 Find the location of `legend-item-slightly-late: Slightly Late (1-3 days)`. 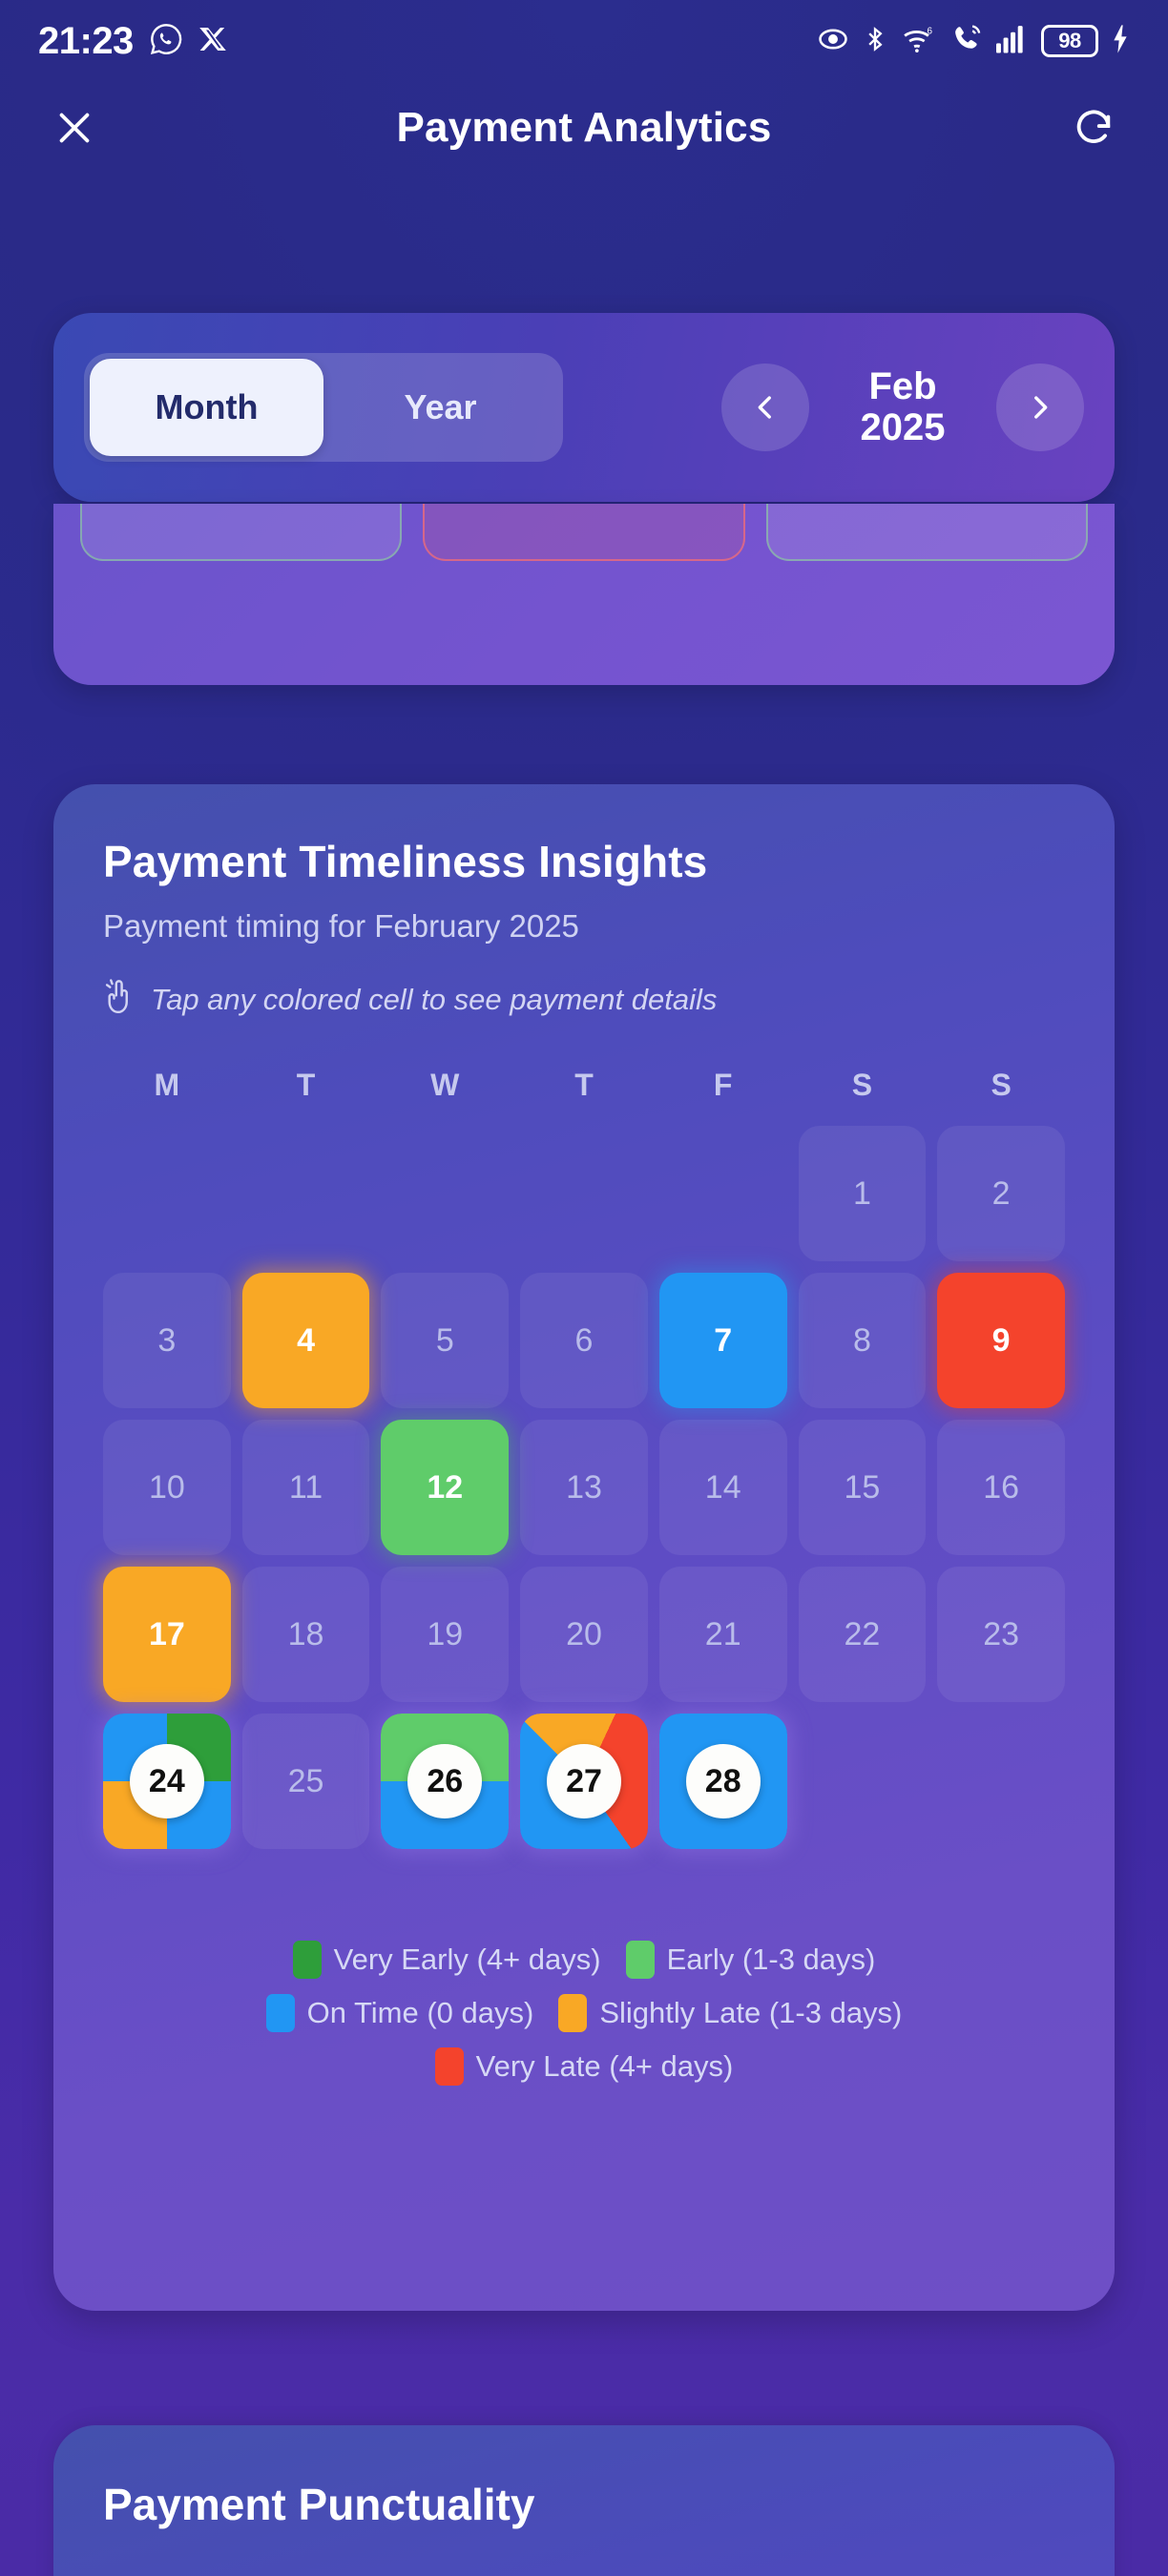

legend-item-slightly-late: Slightly Late (1-3 days) is located at coordinates (730, 2013).